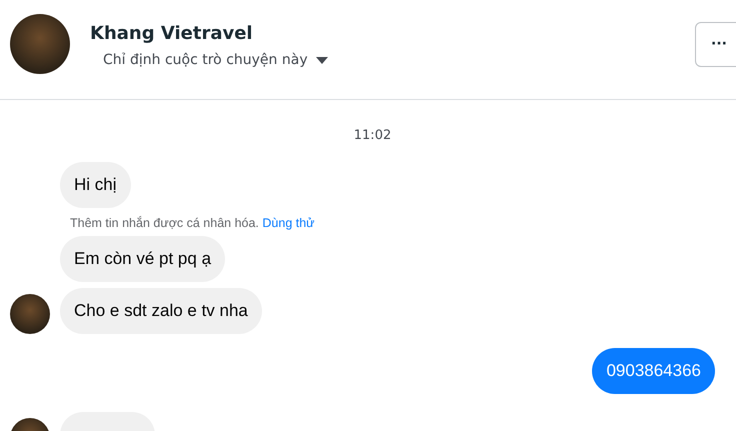 The width and height of the screenshot is (736, 431). What do you see at coordinates (373, 135) in the screenshot?
I see `timestamp: 11:02` at bounding box center [373, 135].